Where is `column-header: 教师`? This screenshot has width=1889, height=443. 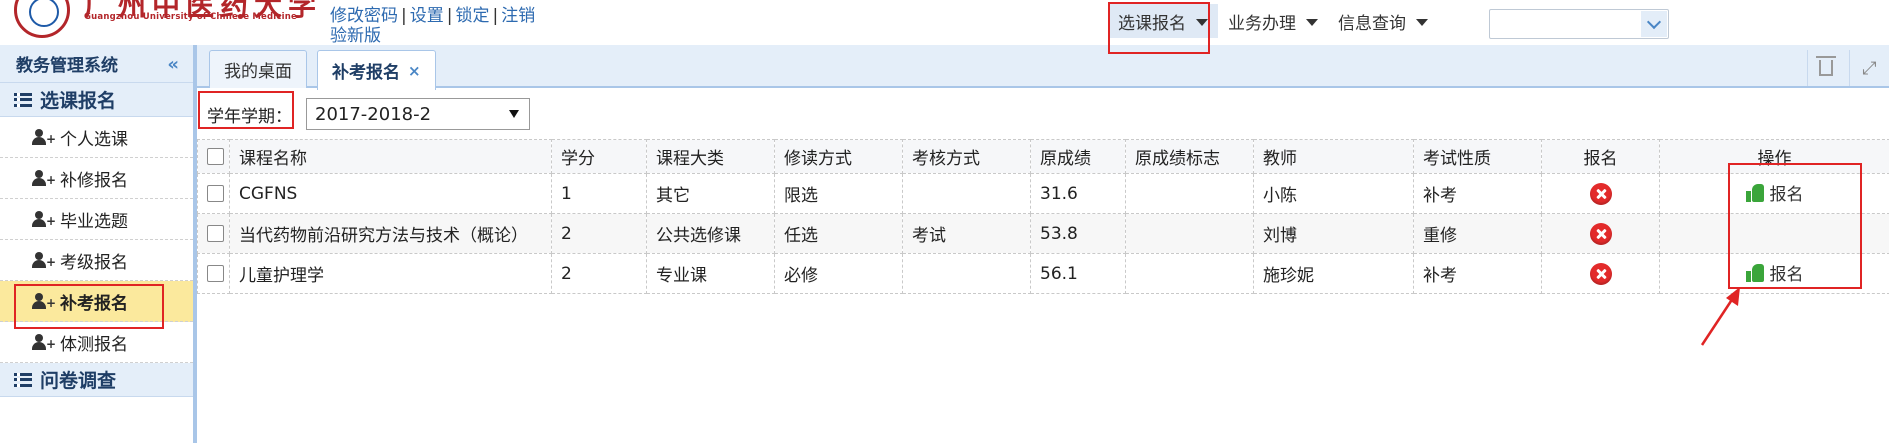 column-header: 教师 is located at coordinates (1333, 156).